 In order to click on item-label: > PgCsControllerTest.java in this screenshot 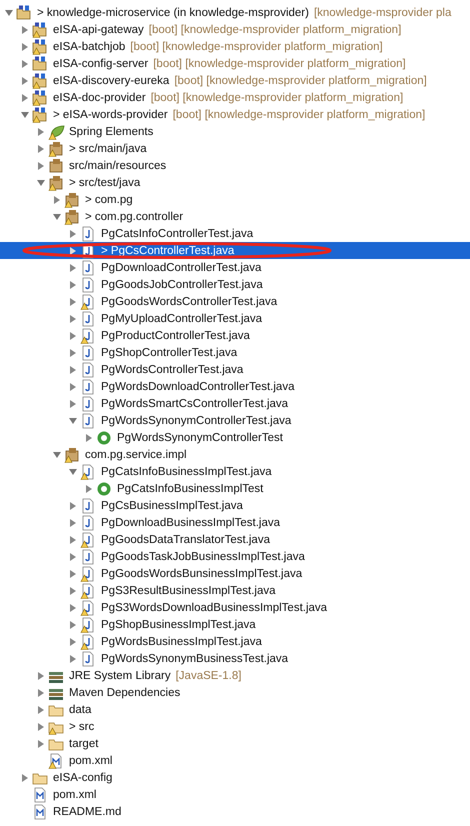, I will do `click(167, 250)`.